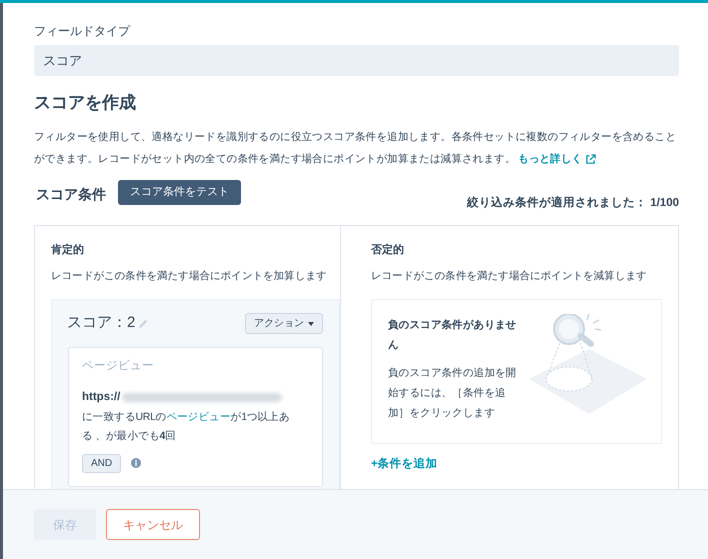 This screenshot has width=708, height=559. What do you see at coordinates (101, 323) in the screenshot?
I see `score-value: スコア：2` at bounding box center [101, 323].